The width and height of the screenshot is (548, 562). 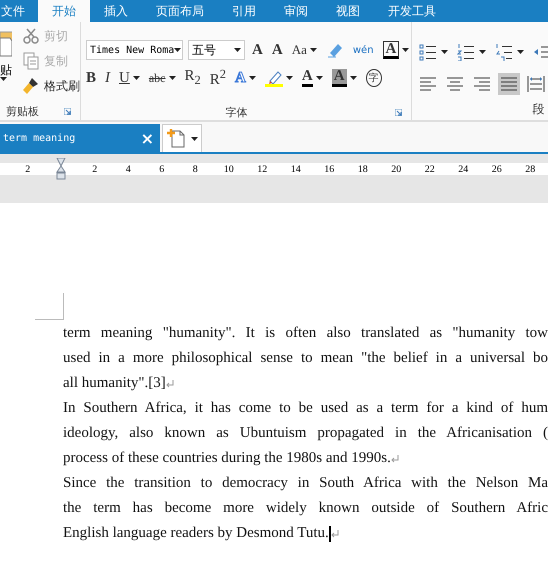 I want to click on ruler-number: 4, so click(x=128, y=169).